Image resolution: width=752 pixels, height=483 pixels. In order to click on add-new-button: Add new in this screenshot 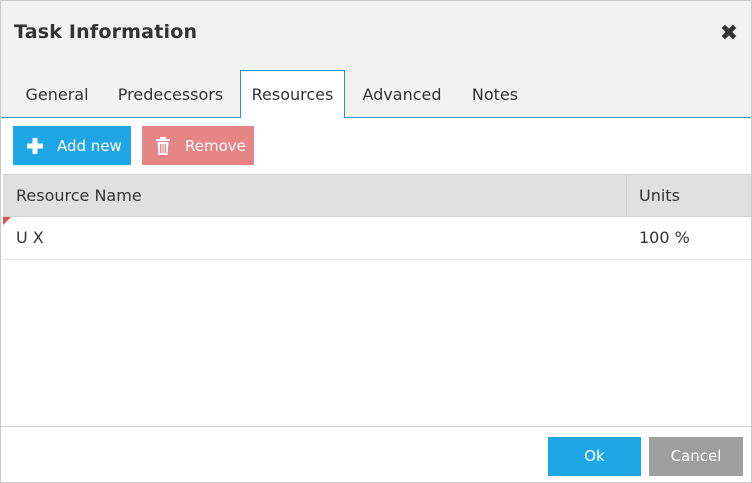, I will do `click(72, 145)`.